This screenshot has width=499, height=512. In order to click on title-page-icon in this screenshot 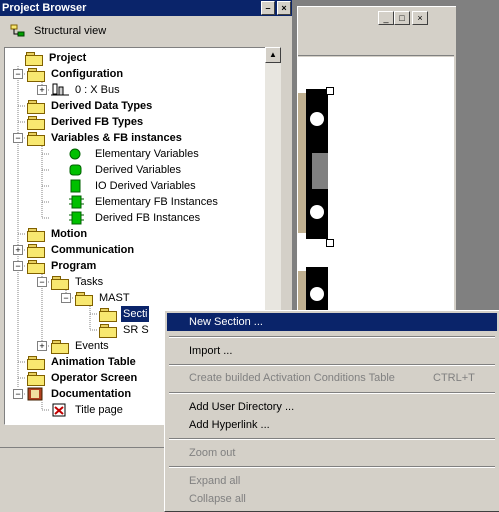, I will do `click(59, 410)`.